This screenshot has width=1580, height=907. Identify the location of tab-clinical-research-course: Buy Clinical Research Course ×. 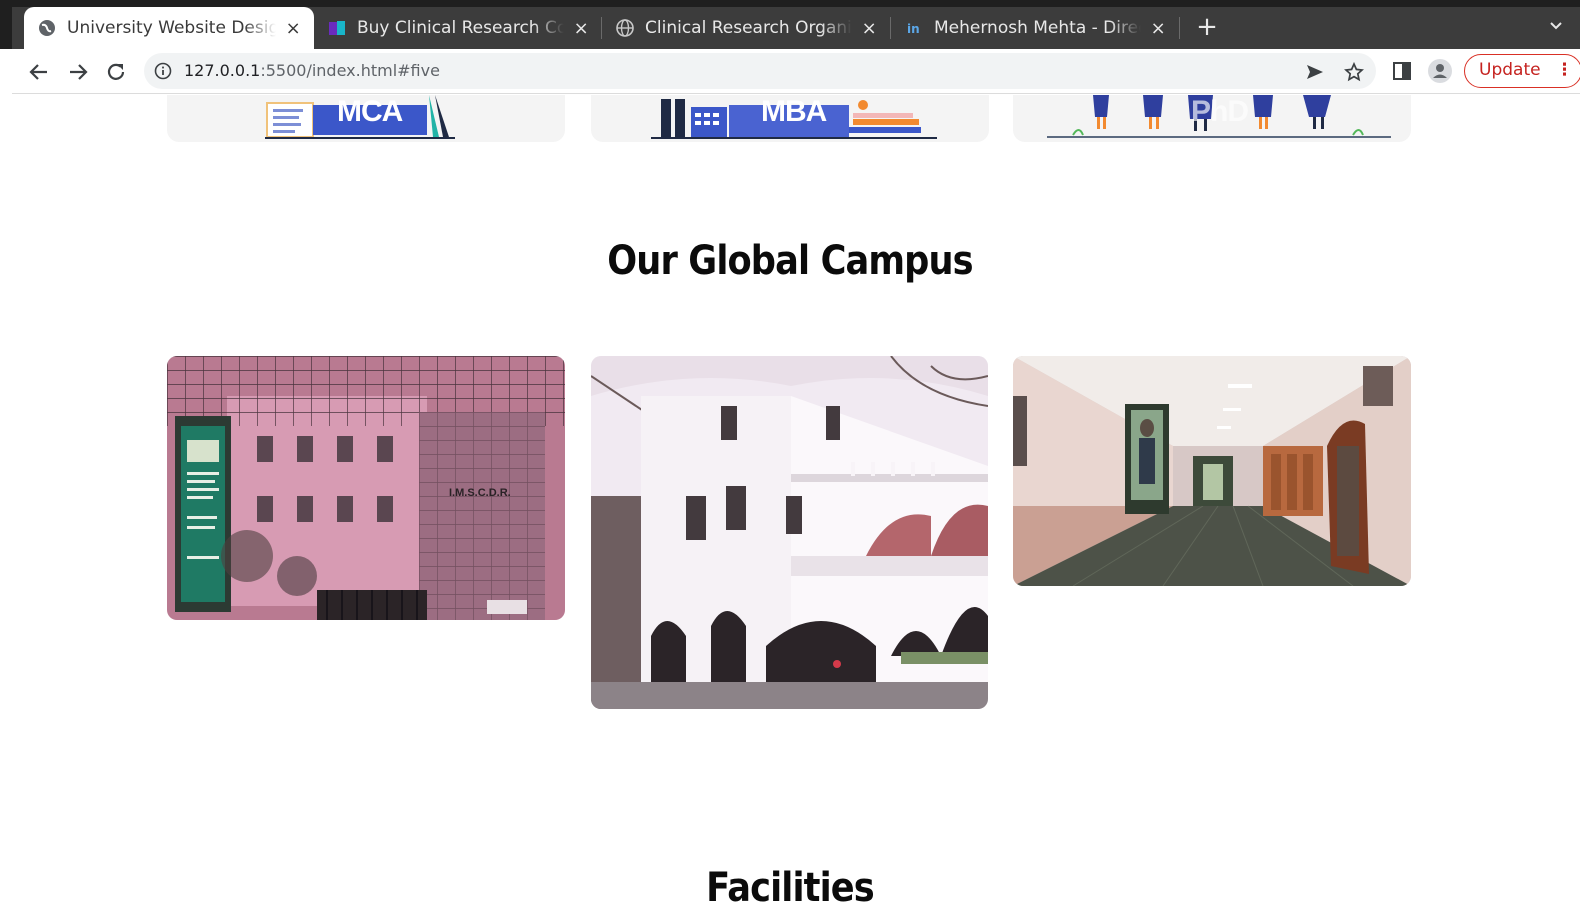
(458, 28).